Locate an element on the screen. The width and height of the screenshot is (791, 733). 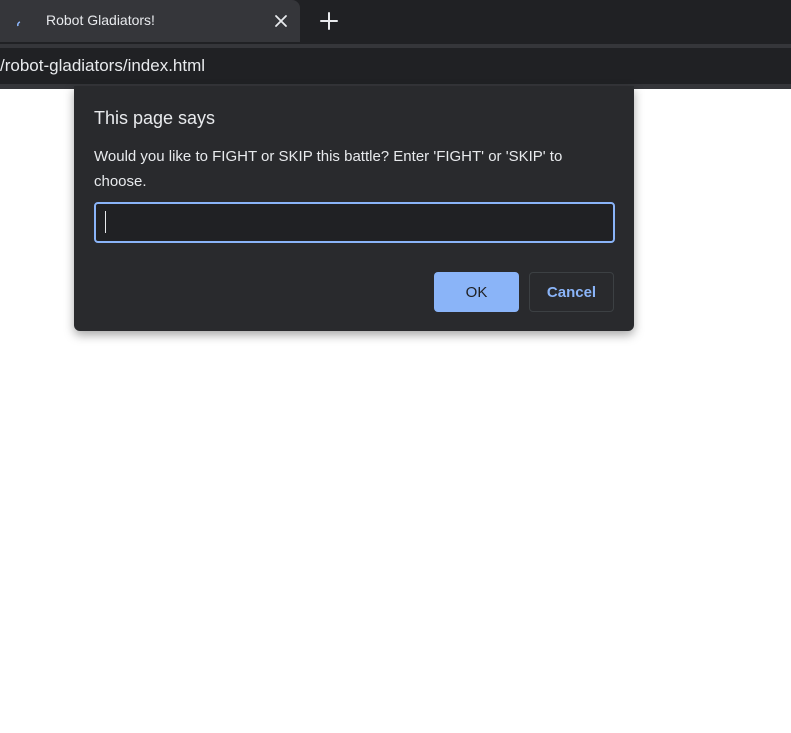
close-icon is located at coordinates (281, 21).